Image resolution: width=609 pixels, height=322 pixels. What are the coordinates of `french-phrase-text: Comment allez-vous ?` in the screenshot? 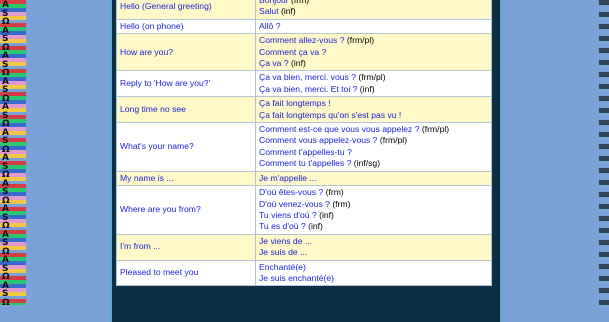 It's located at (302, 40).